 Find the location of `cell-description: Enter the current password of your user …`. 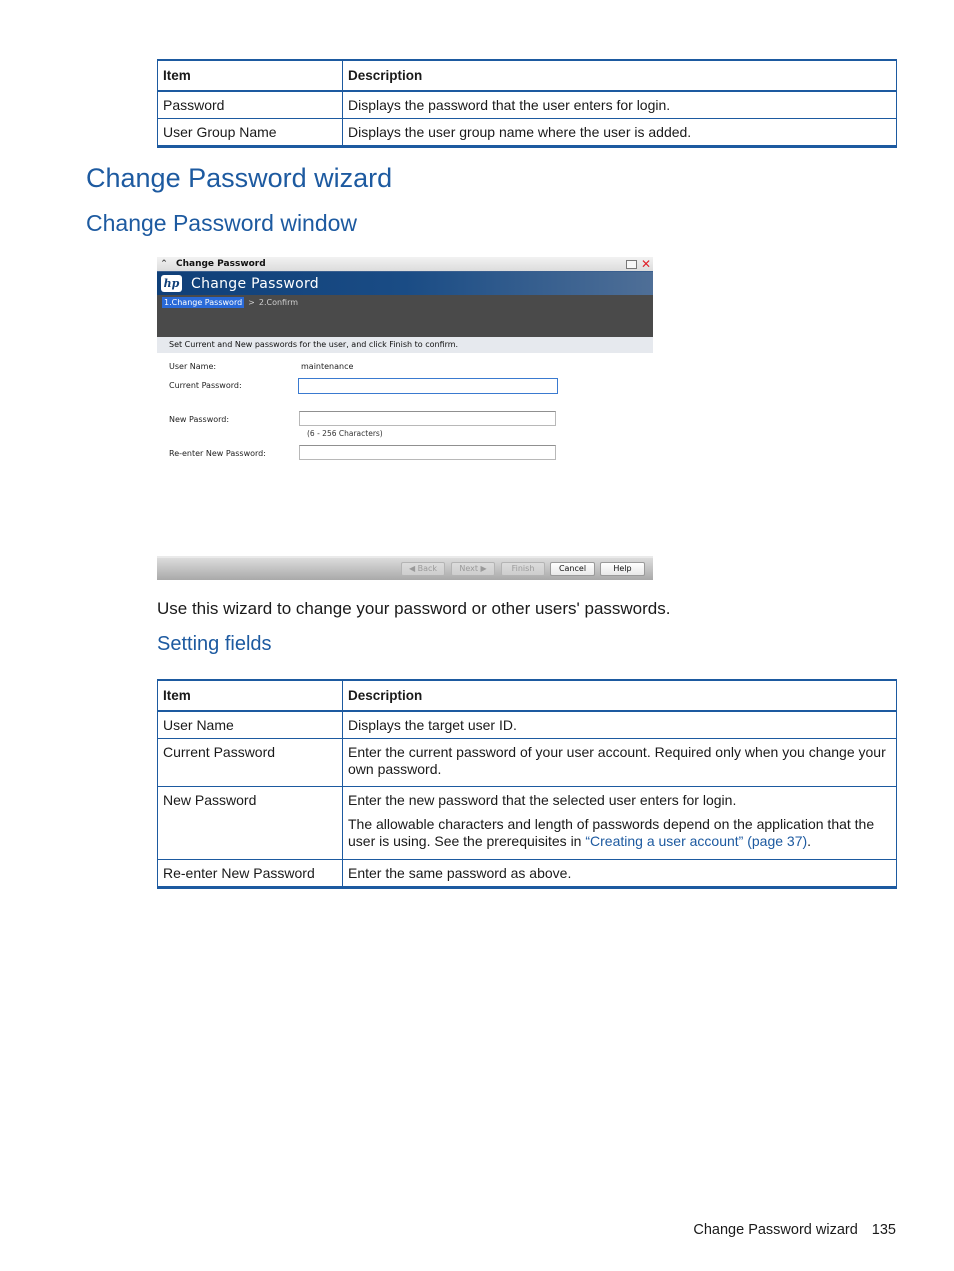

cell-description: Enter the current password of your user … is located at coordinates (619, 762).